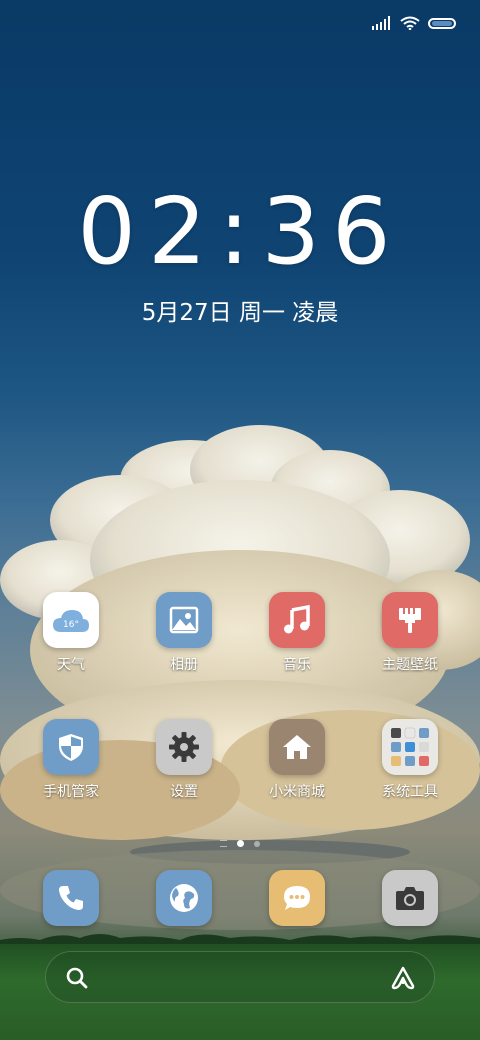  Describe the element at coordinates (240, 939) in the screenshot. I see `wallpaper-treeline` at that location.